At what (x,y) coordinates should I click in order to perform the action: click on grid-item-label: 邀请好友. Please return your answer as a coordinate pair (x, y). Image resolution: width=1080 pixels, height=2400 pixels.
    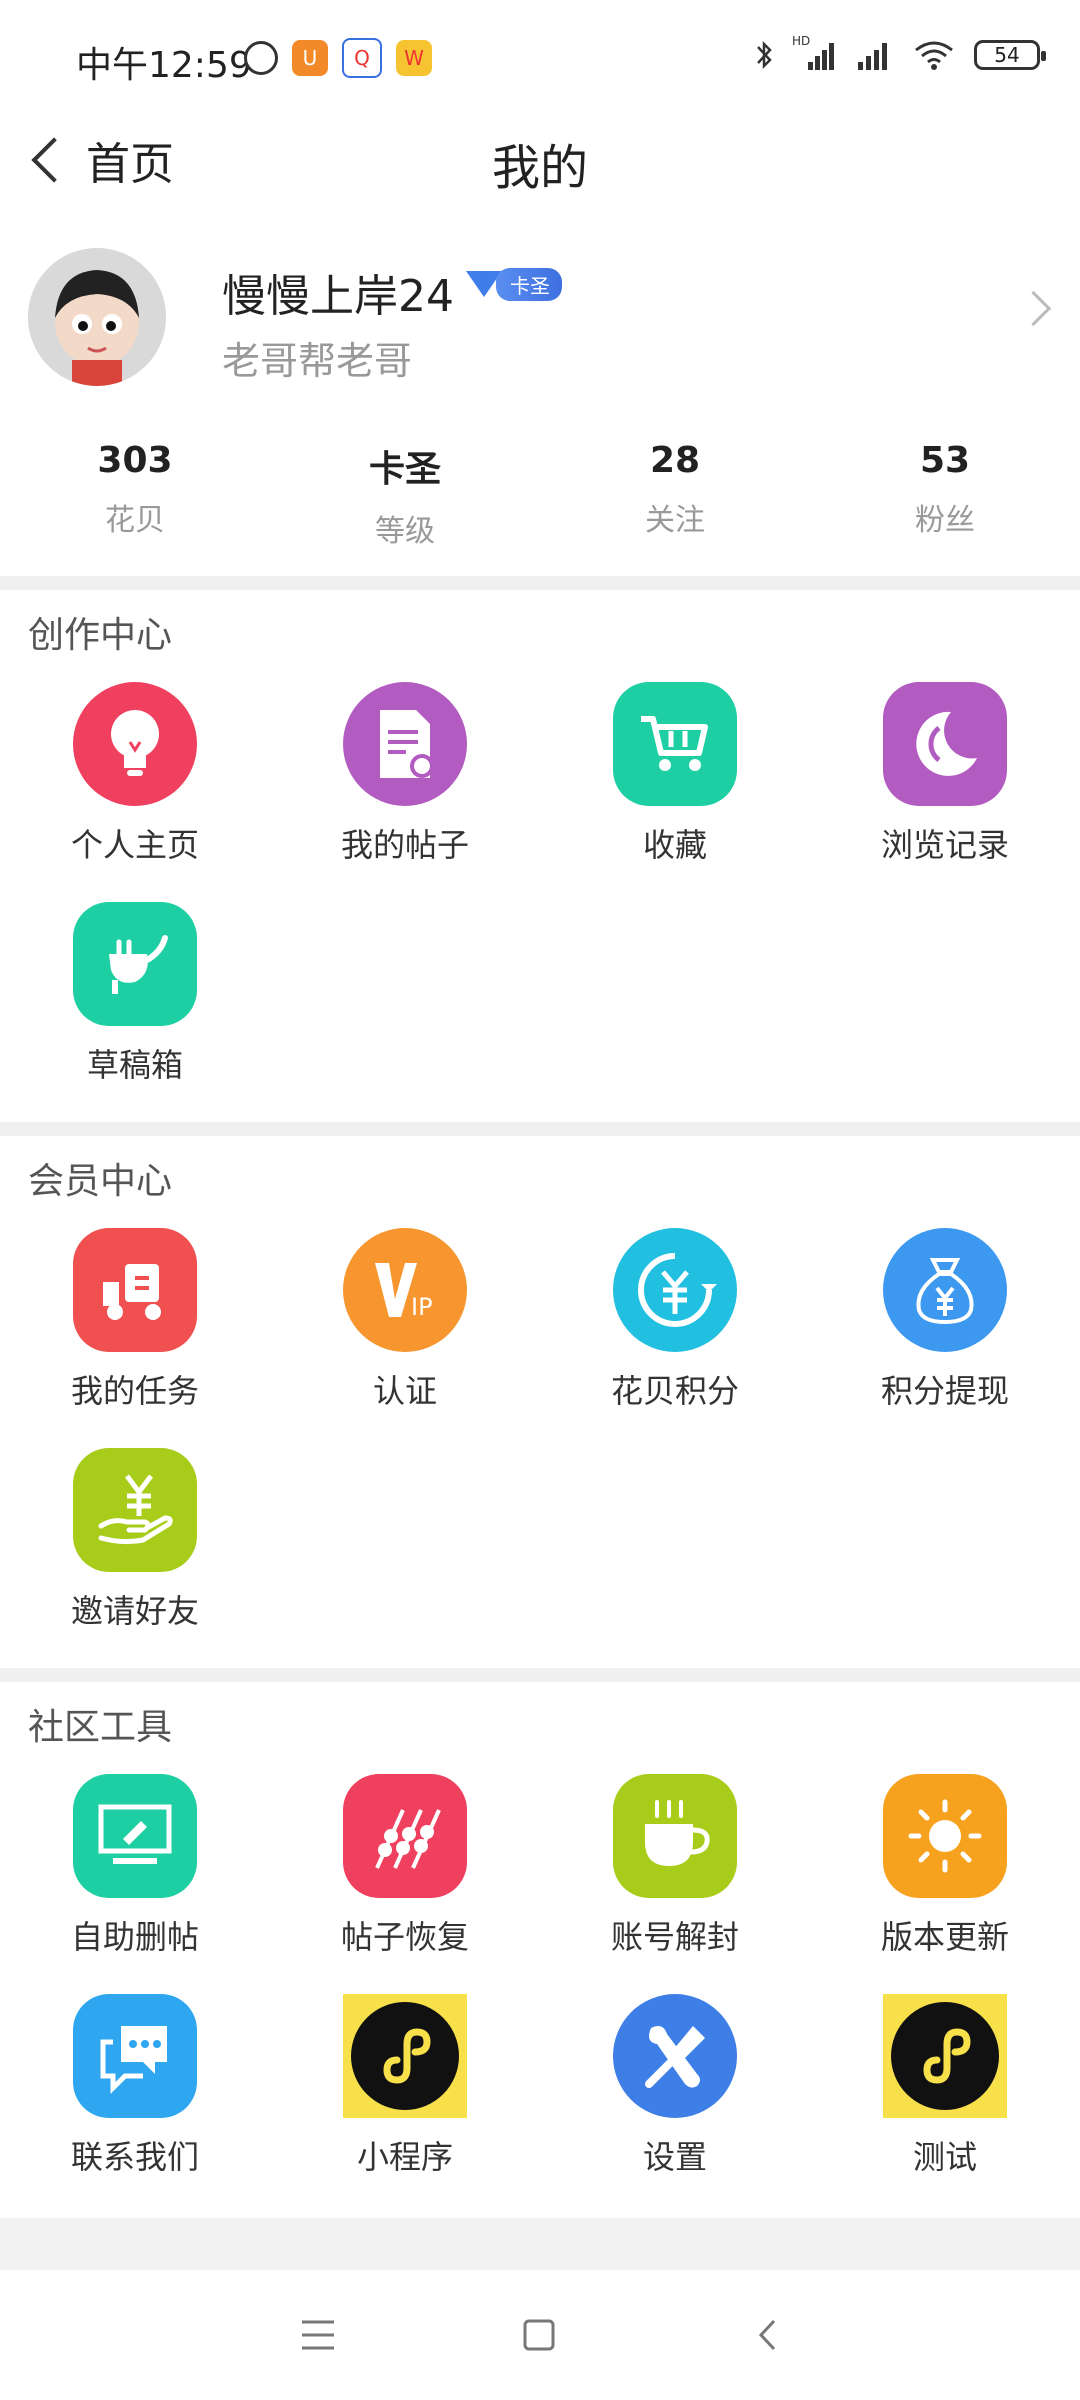
    Looking at the image, I should click on (134, 1611).